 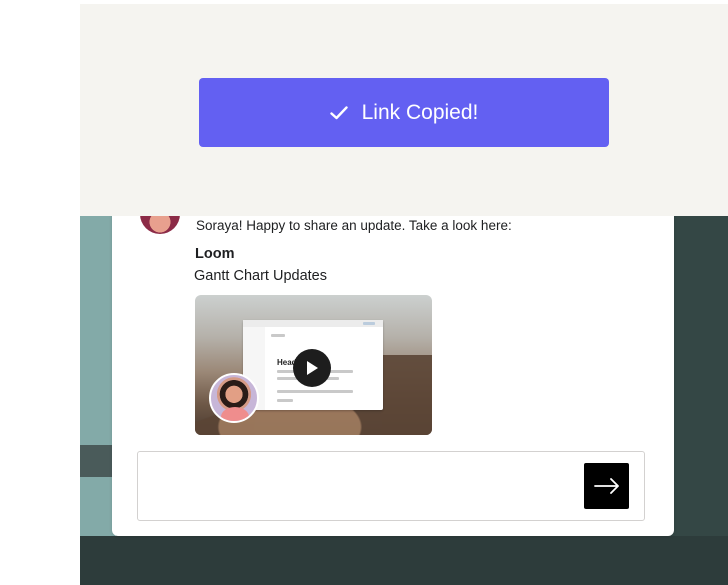 What do you see at coordinates (420, 112) in the screenshot?
I see `toast-label: Link Copied!` at bounding box center [420, 112].